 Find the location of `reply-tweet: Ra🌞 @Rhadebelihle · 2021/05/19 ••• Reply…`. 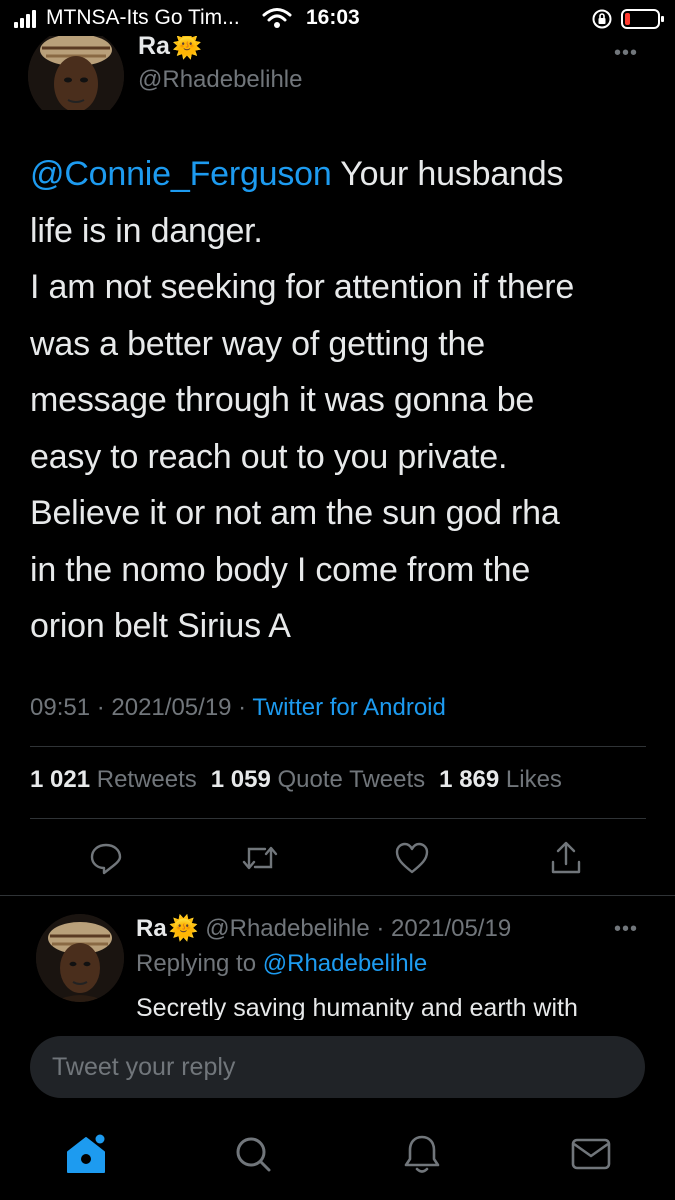

reply-tweet: Ra🌞 @Rhadebelihle · 2021/05/19 ••• Reply… is located at coordinates (337, 958).